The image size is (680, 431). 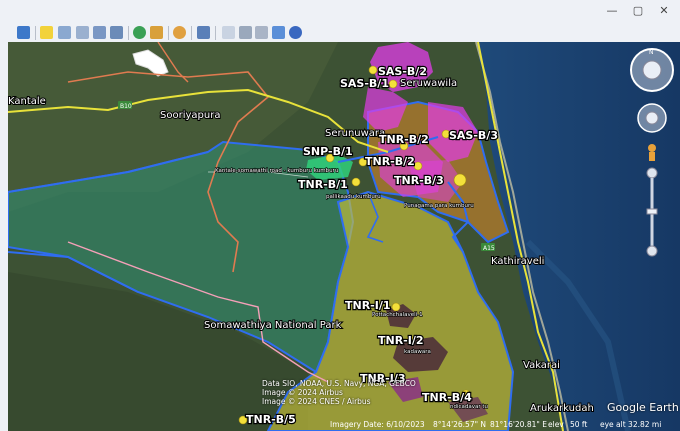 I want to click on place-label-vakarai: Vakarai, so click(x=541, y=365).